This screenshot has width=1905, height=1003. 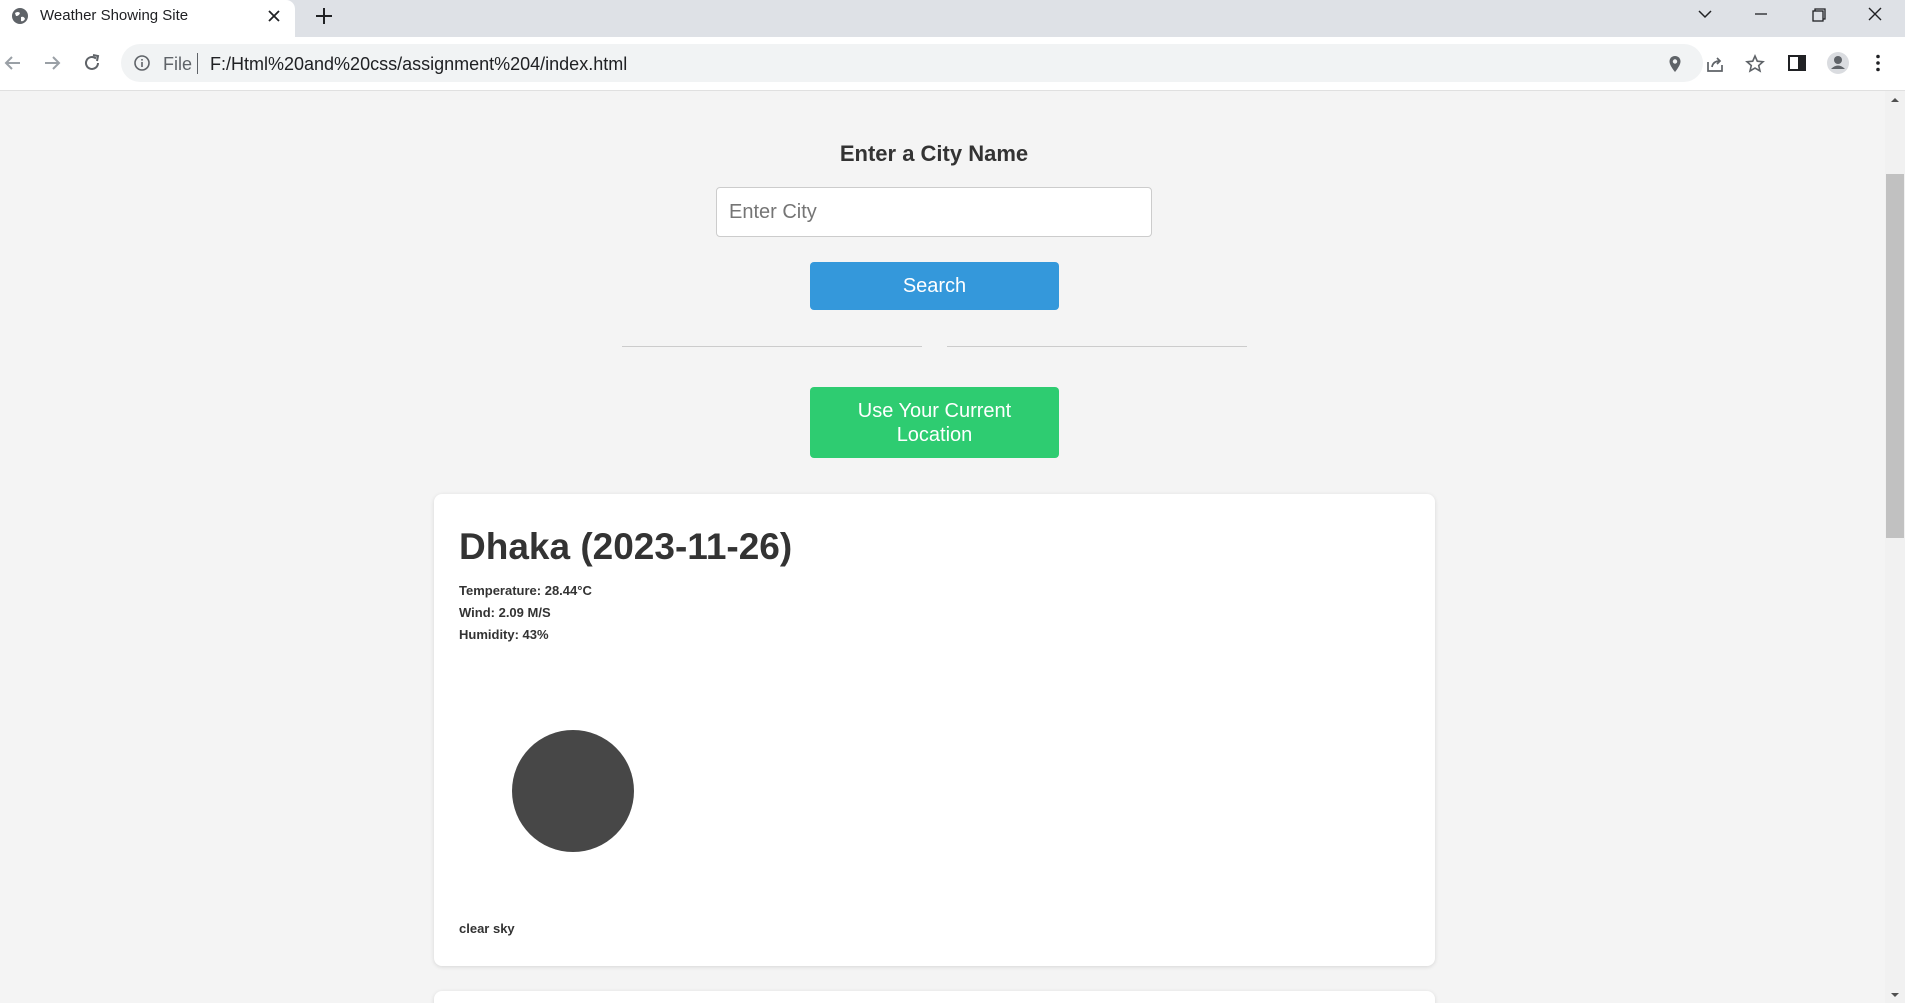 I want to click on back-icon, so click(x=13, y=63).